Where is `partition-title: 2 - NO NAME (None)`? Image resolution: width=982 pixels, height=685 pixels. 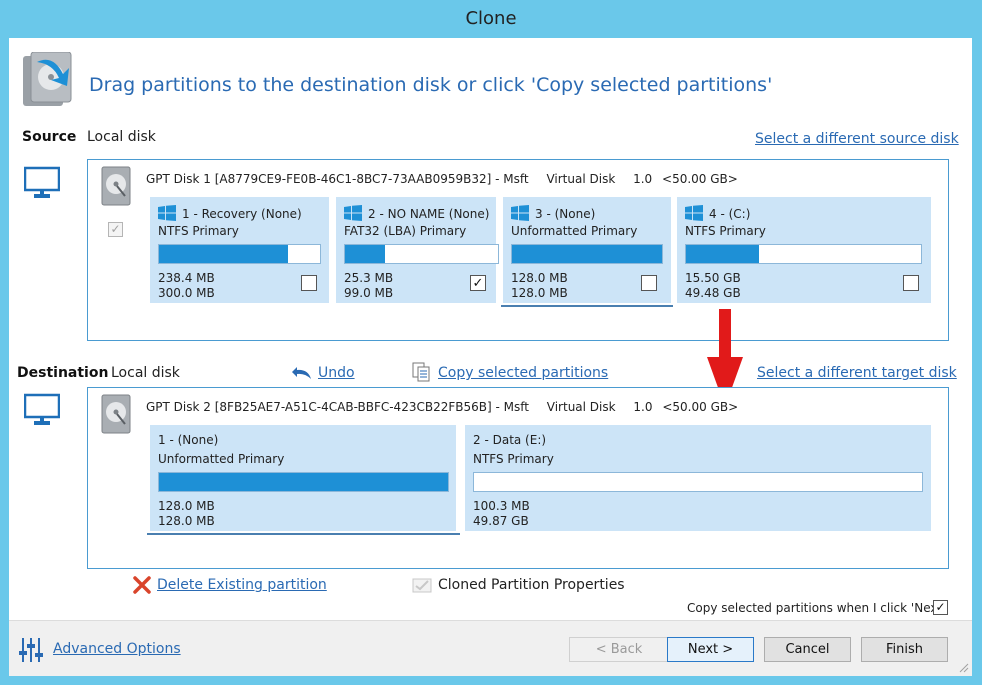 partition-title: 2 - NO NAME (None) is located at coordinates (416, 213).